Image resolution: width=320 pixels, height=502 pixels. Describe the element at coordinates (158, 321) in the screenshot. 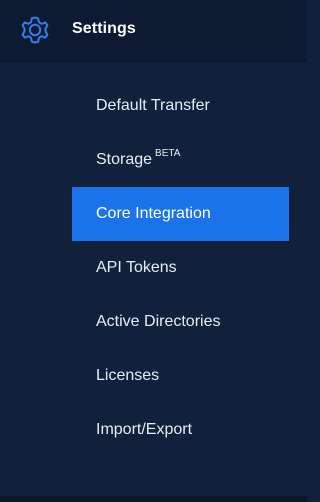

I see `menu-item-label: Active Directories` at that location.